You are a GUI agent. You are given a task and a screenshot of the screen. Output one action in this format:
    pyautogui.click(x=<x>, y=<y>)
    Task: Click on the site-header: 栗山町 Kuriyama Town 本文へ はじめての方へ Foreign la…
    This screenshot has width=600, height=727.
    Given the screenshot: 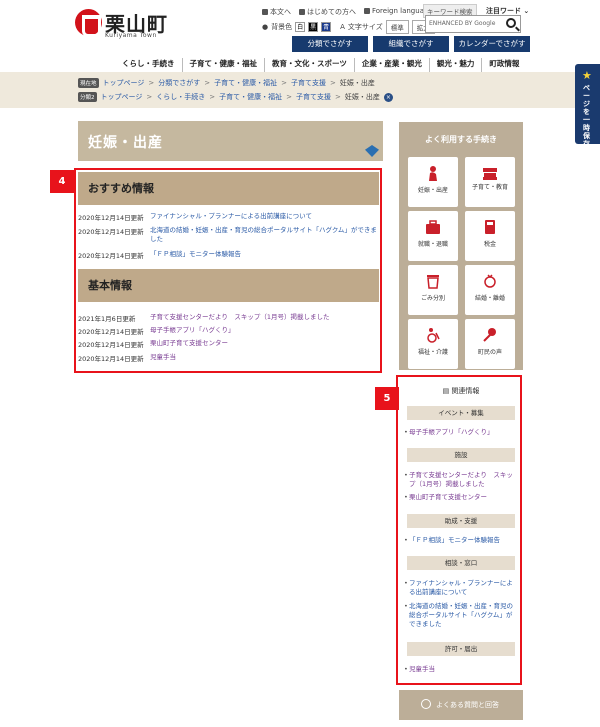 What is the action you would take?
    pyautogui.click(x=300, y=36)
    